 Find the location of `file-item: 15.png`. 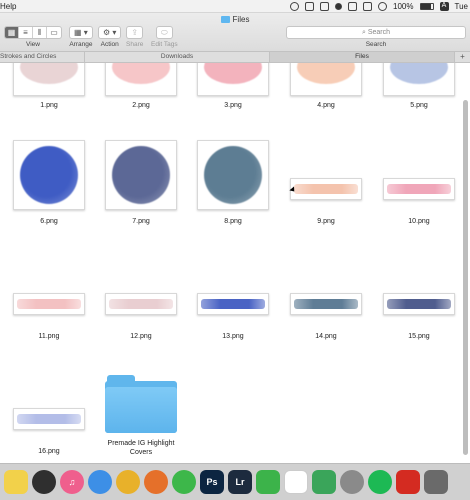

file-item: 15.png is located at coordinates (419, 297).